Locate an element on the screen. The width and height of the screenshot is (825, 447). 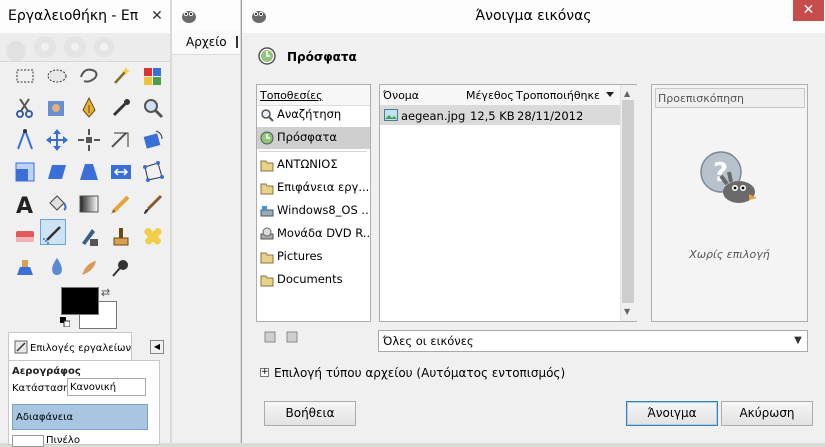
scroll-down-icon: ▼ is located at coordinates (627, 311).